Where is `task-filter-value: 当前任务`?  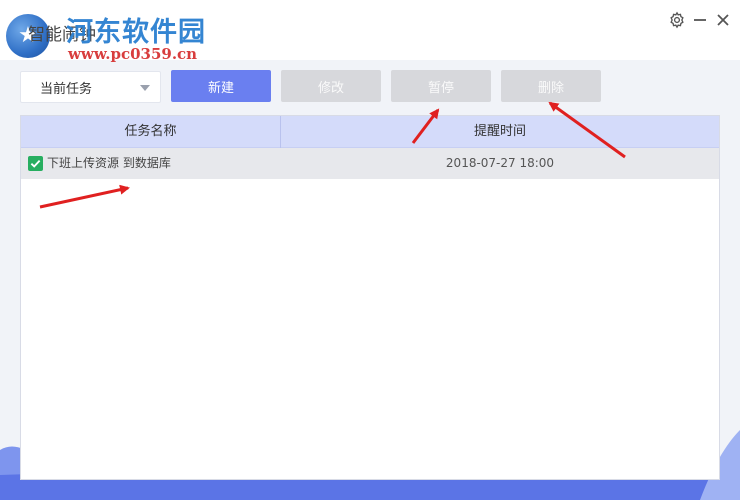 task-filter-value: 当前任务 is located at coordinates (66, 89).